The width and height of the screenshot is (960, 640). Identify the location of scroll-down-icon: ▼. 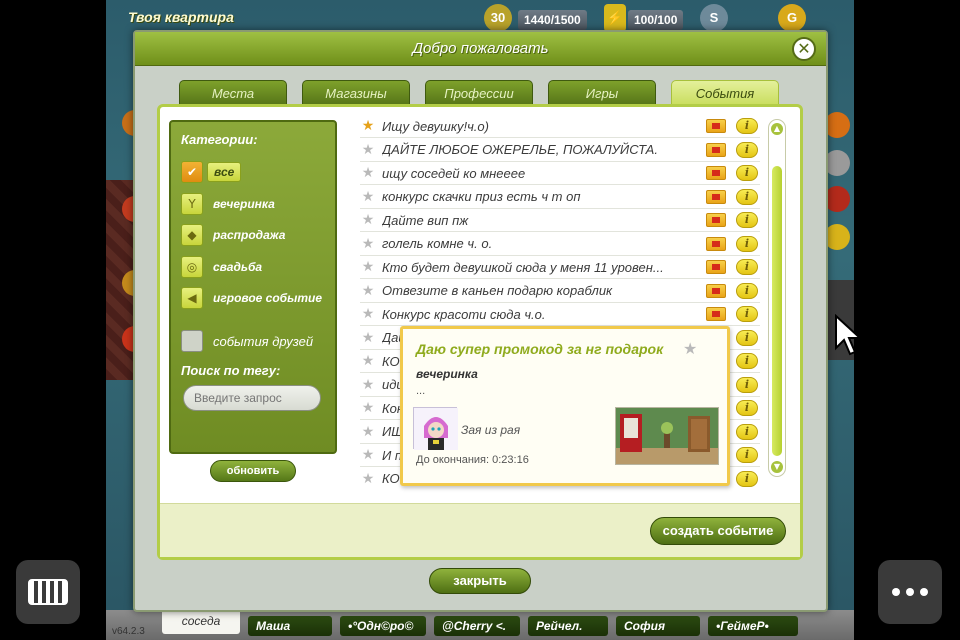
(777, 467).